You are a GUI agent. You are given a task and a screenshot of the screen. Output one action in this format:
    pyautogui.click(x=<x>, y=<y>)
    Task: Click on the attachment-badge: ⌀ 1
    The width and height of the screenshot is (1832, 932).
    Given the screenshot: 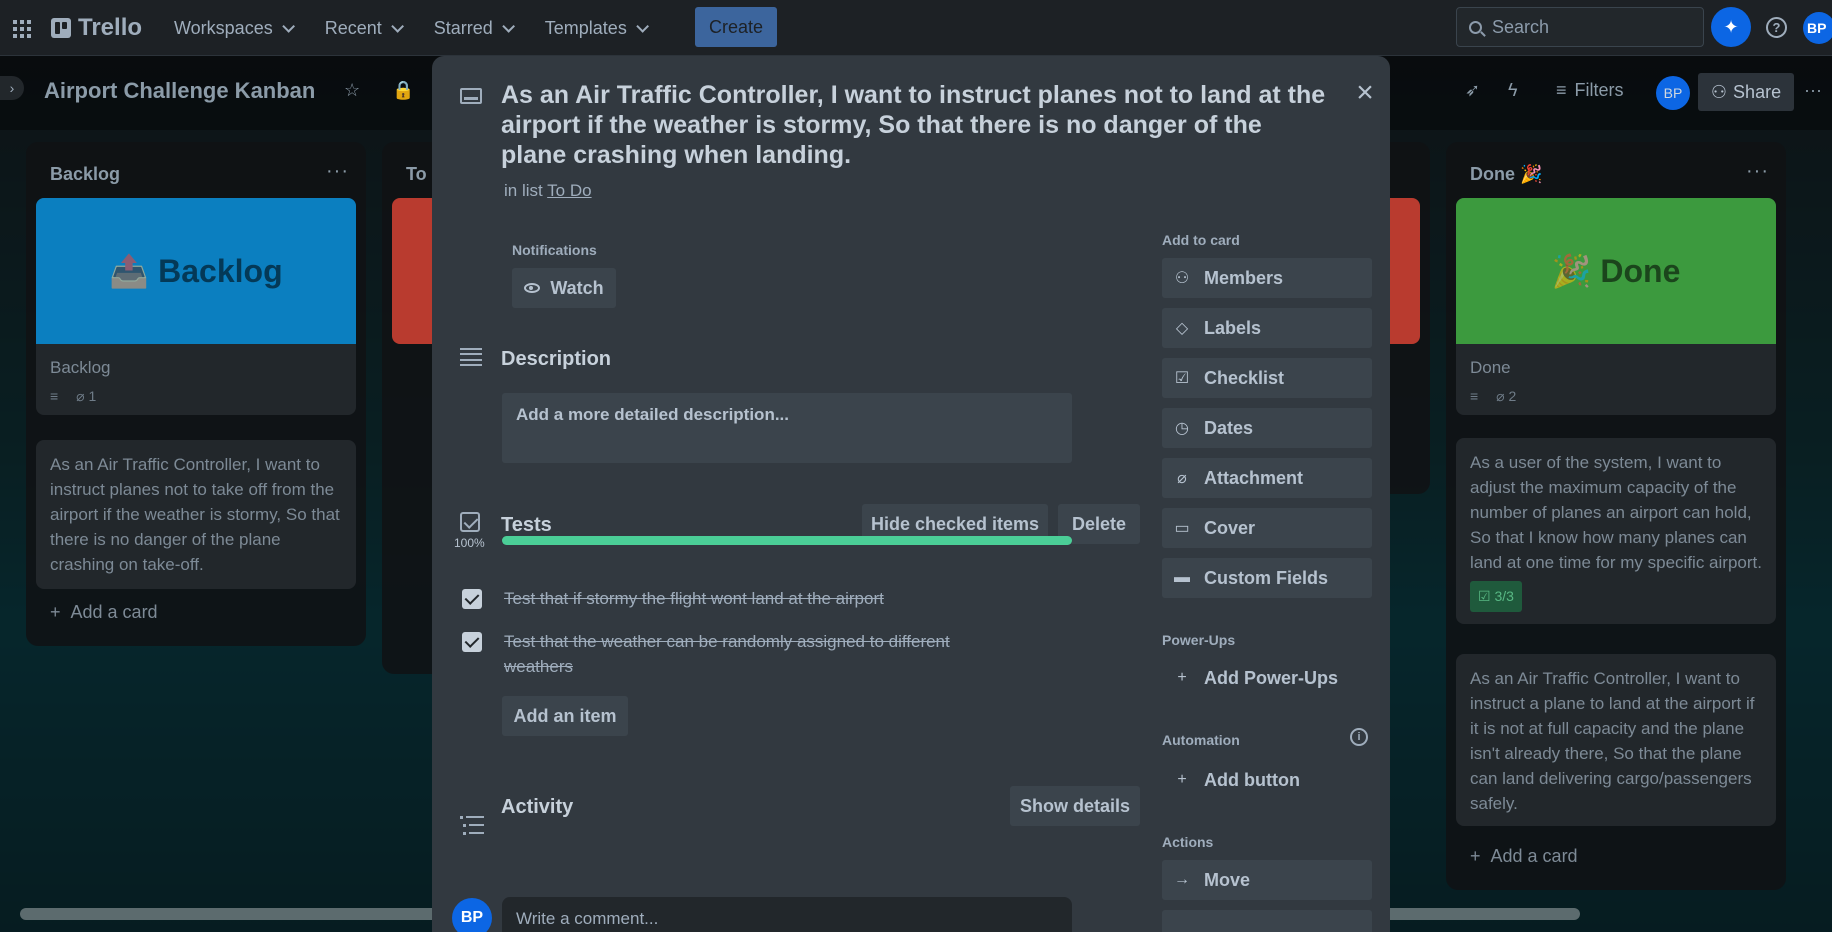 What is the action you would take?
    pyautogui.click(x=86, y=396)
    